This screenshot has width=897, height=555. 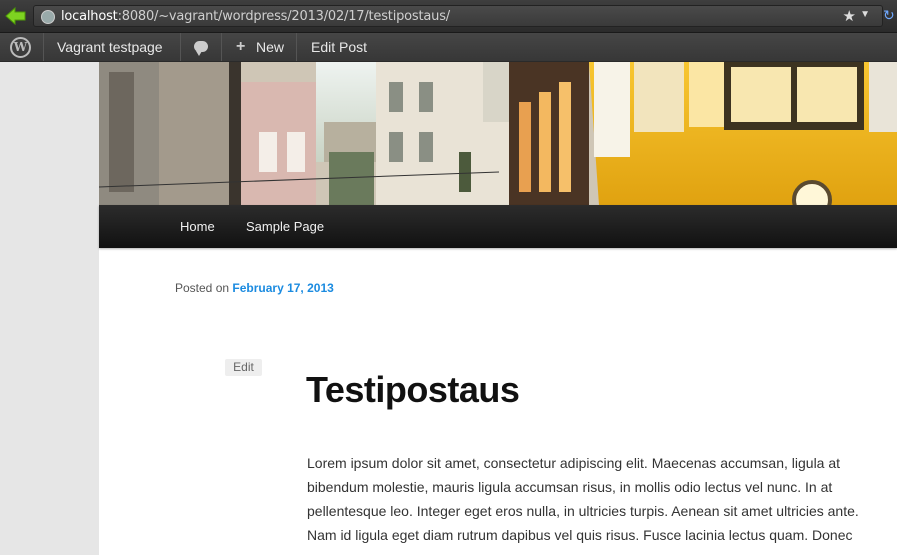 What do you see at coordinates (20, 47) in the screenshot?
I see `wordpress-logo-icon: W` at bounding box center [20, 47].